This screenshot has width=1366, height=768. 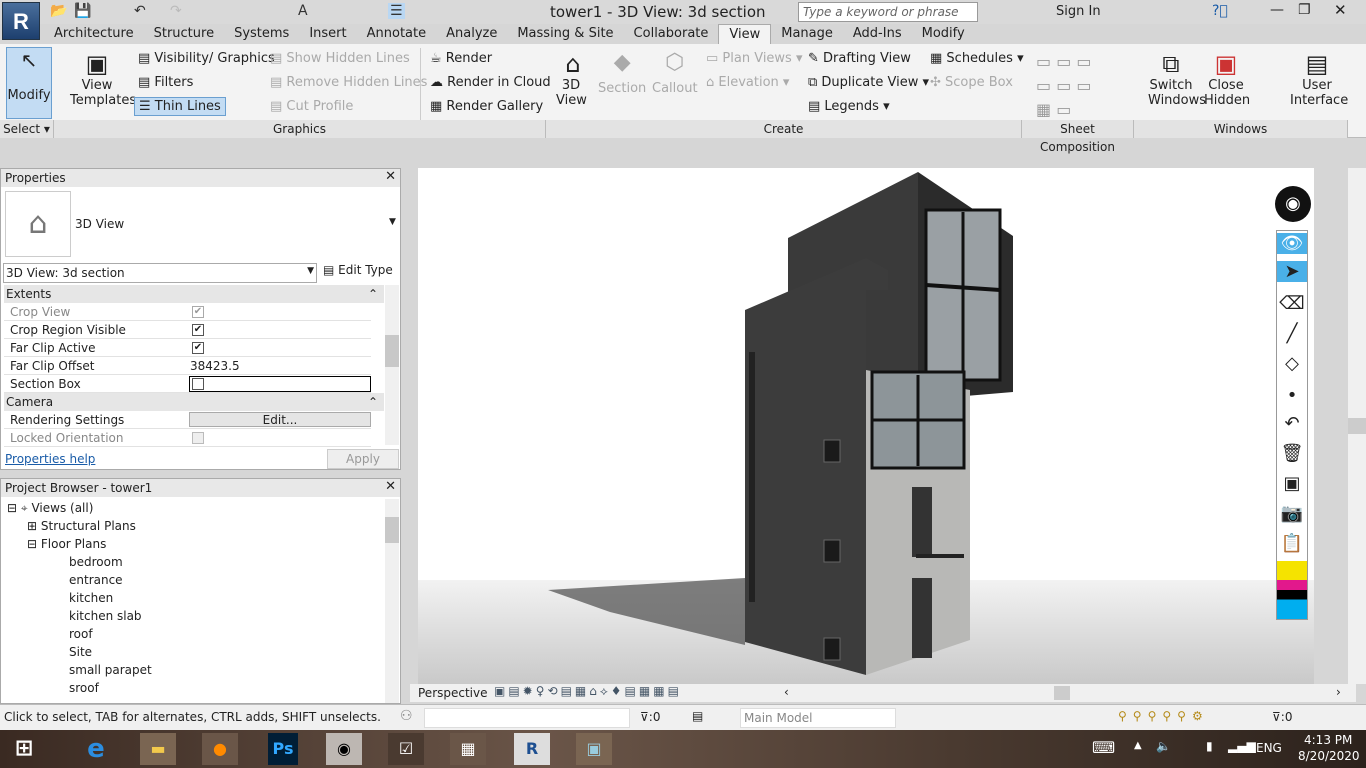 I want to click on screen-icon: ▣, so click(x=1292, y=483).